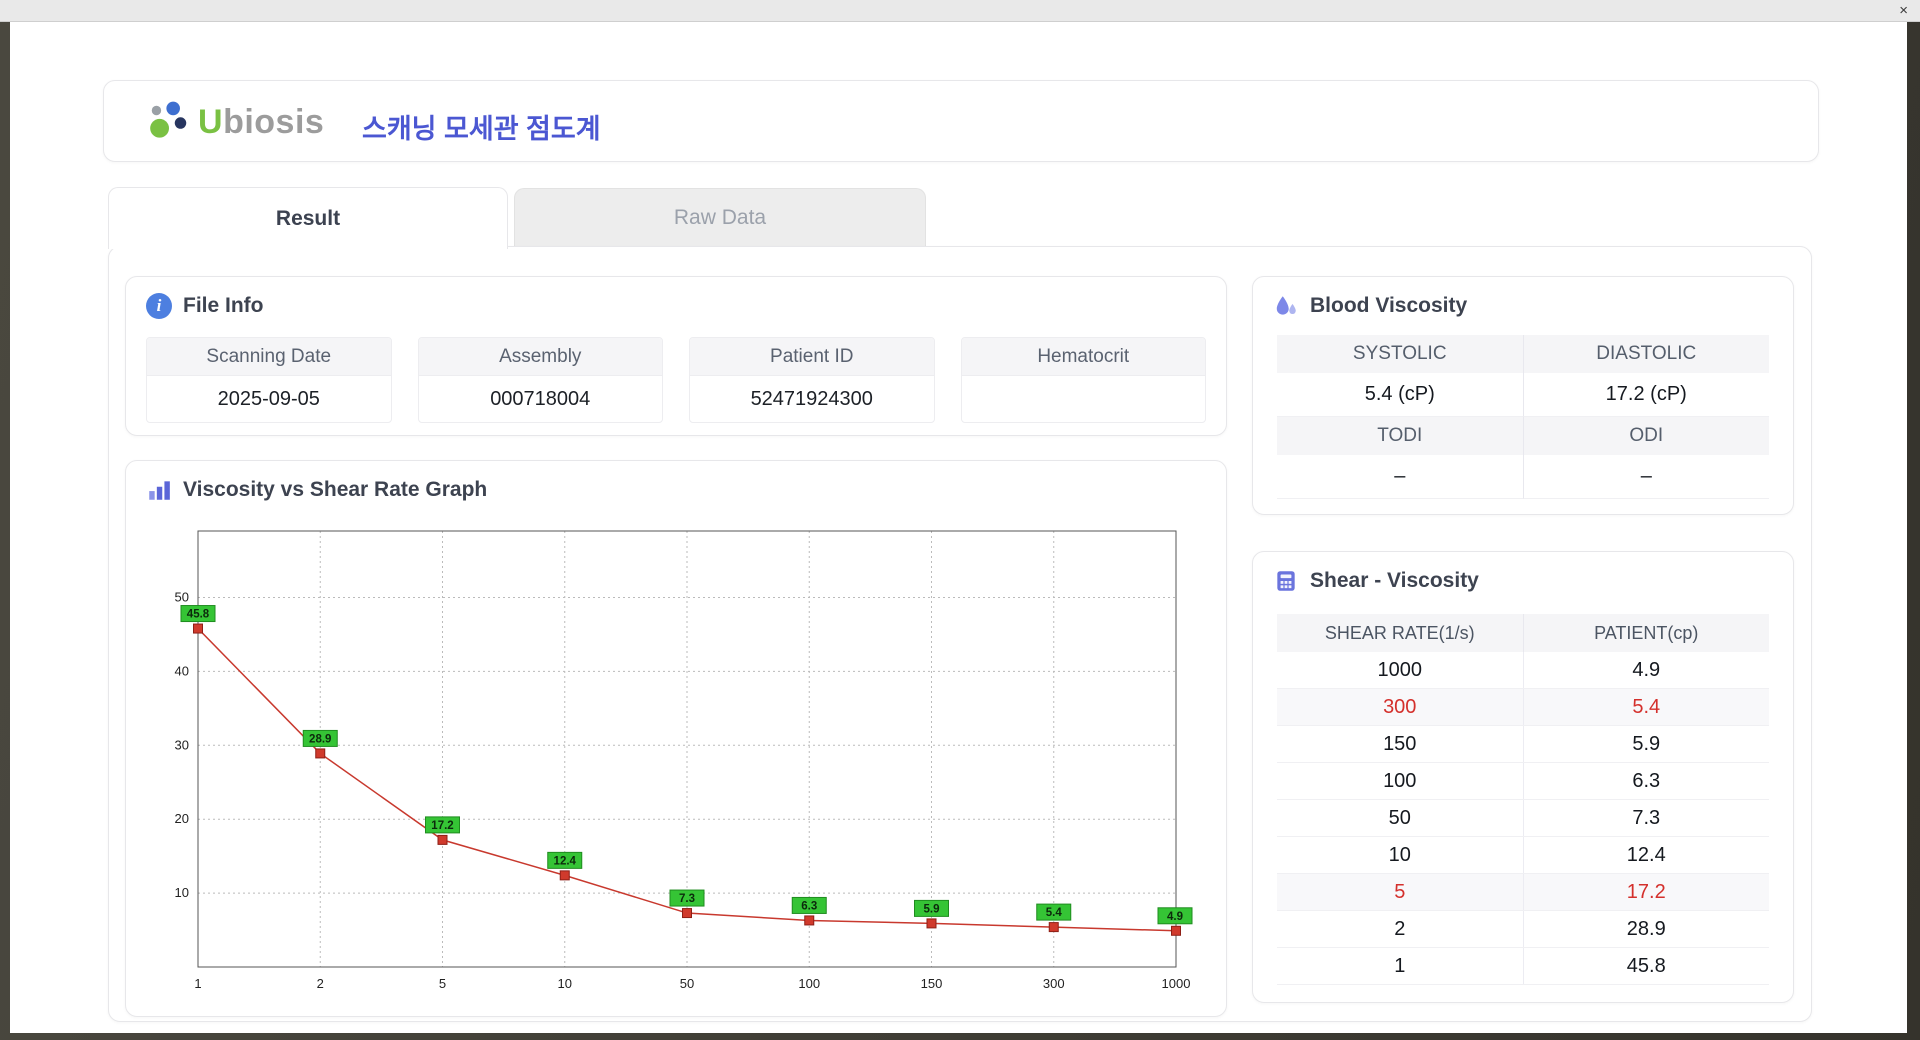 The width and height of the screenshot is (1920, 1040). Describe the element at coordinates (1646, 855) in the screenshot. I see `patient-viscosity-value: 12.4` at that location.